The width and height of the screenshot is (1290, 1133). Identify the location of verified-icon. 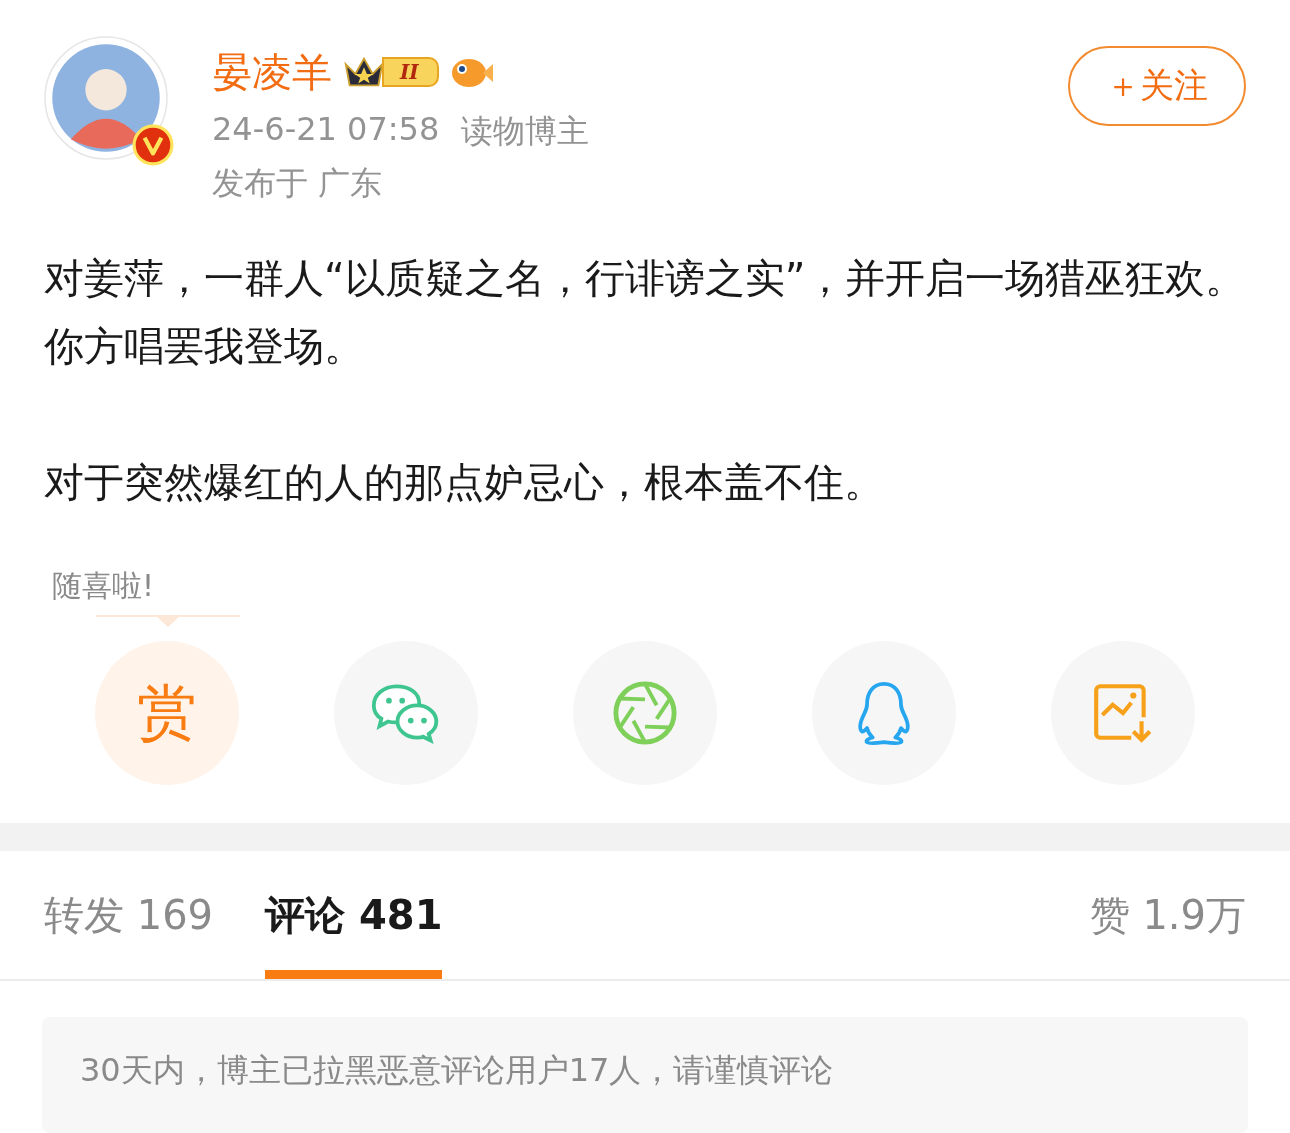
(153, 145).